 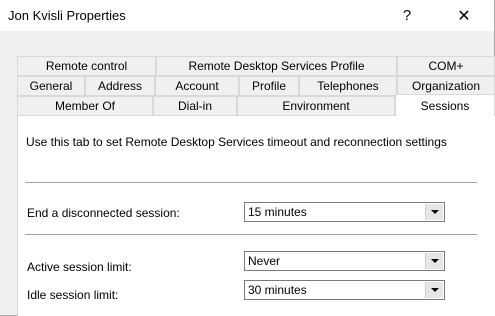 What do you see at coordinates (86, 66) in the screenshot?
I see `tab-remote-control: Remote control` at bounding box center [86, 66].